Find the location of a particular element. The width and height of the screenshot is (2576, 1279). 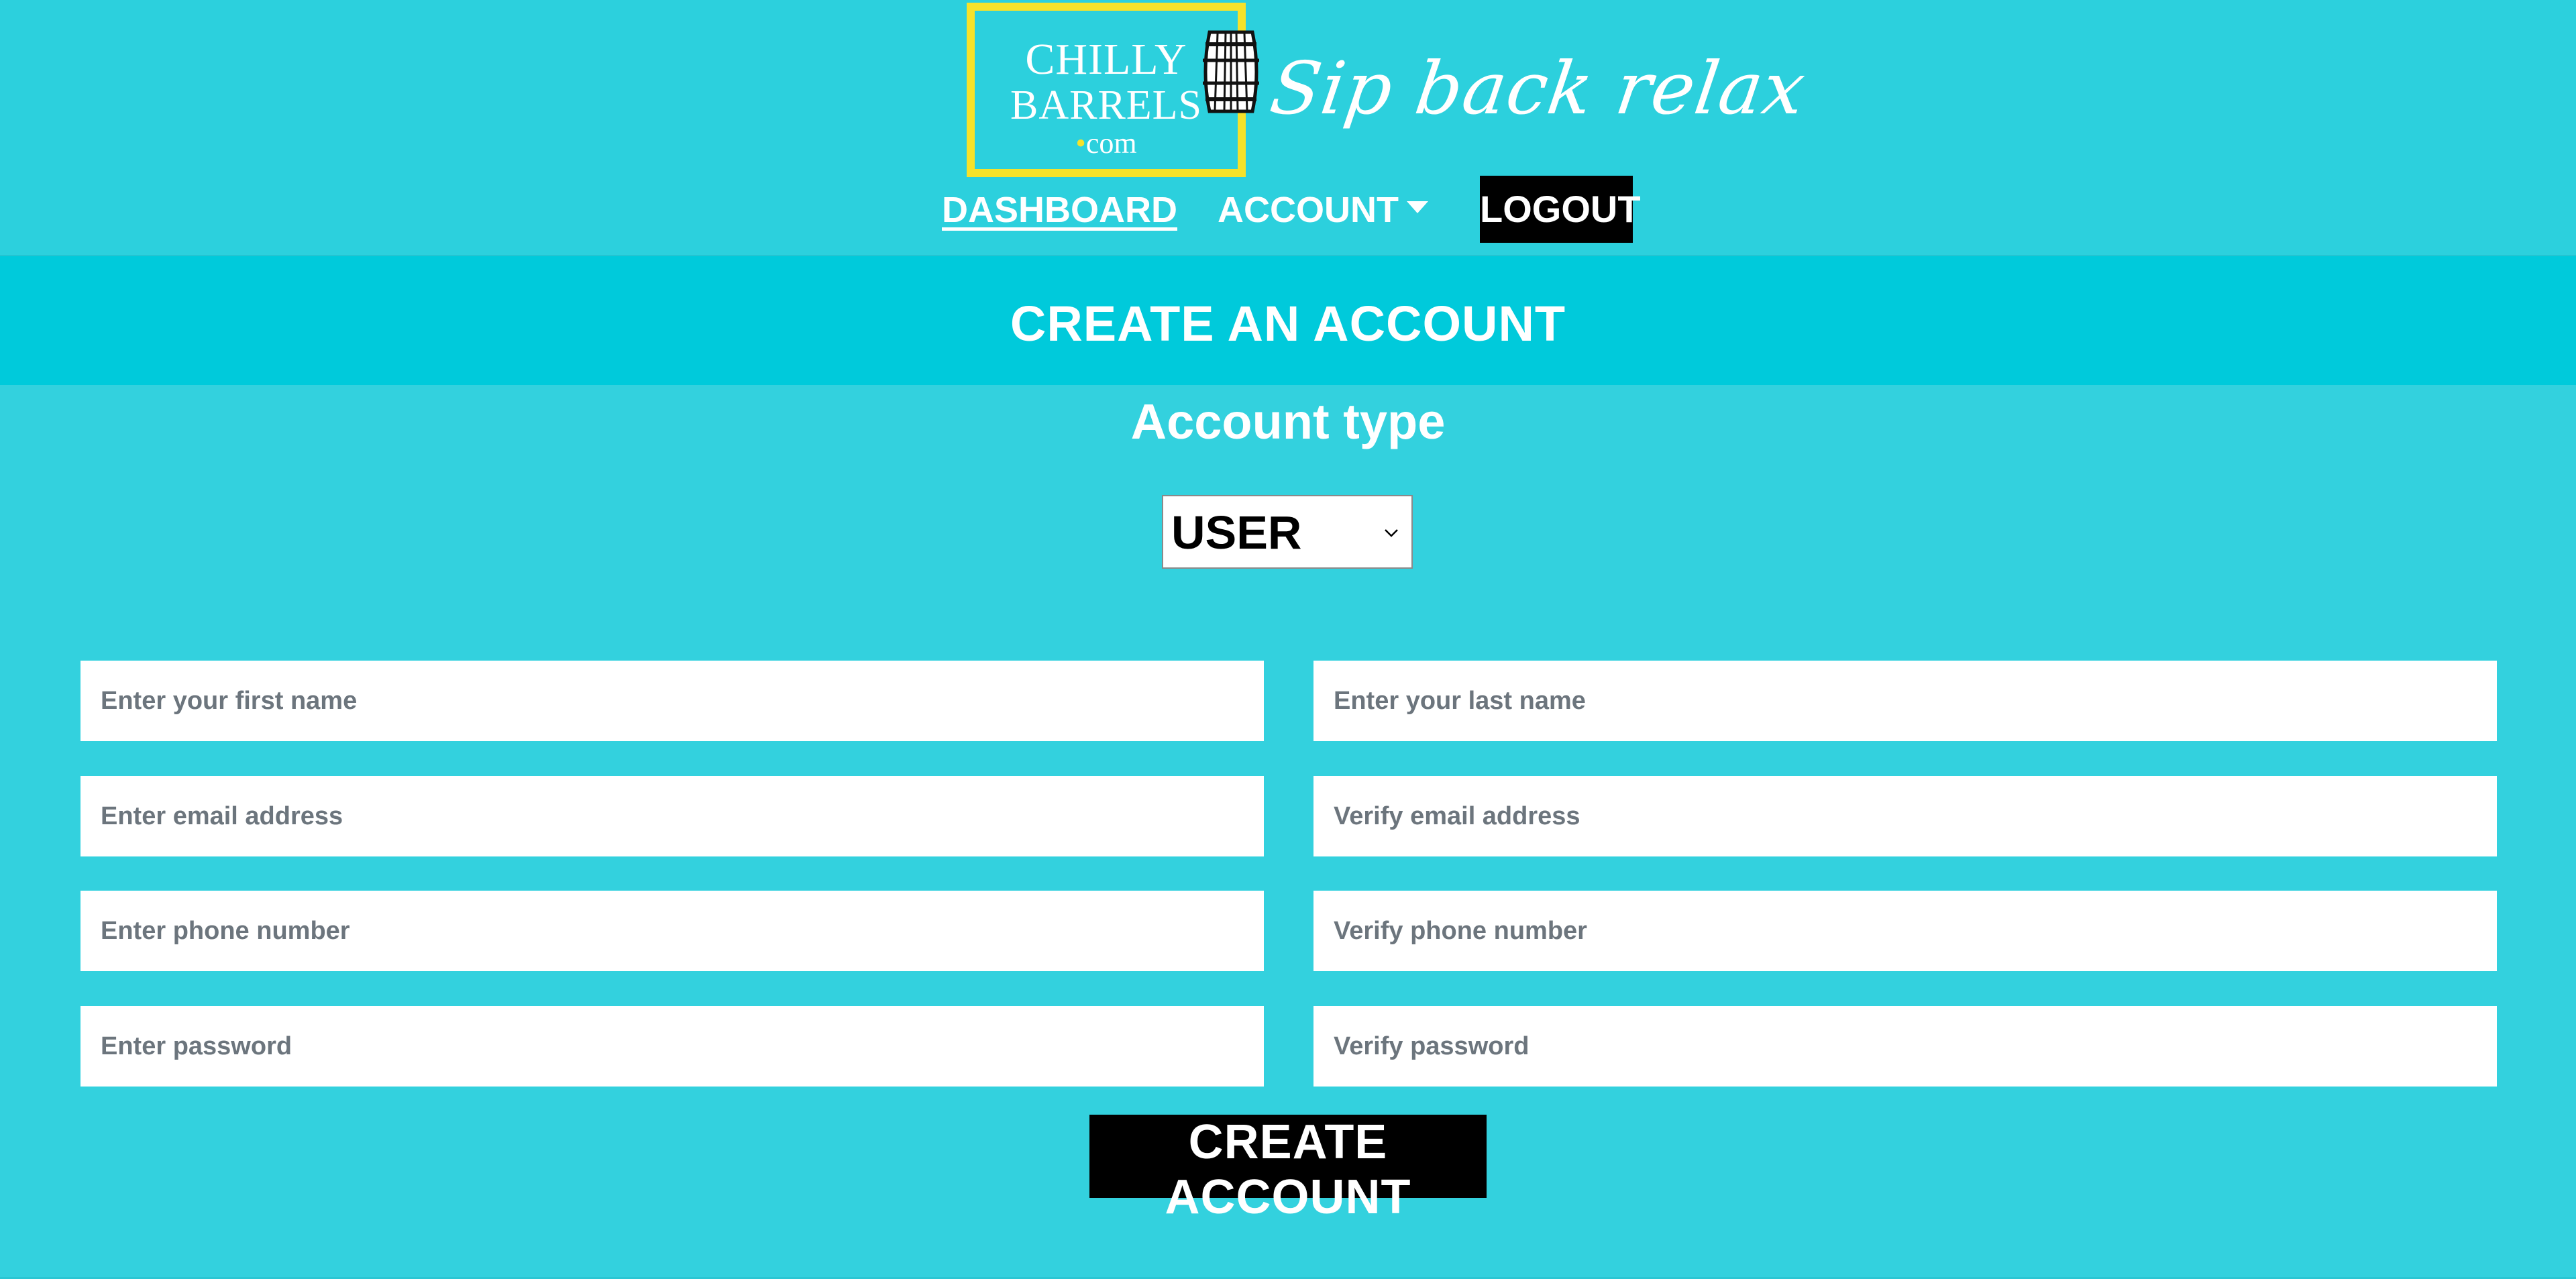

password-field is located at coordinates (672, 1046).